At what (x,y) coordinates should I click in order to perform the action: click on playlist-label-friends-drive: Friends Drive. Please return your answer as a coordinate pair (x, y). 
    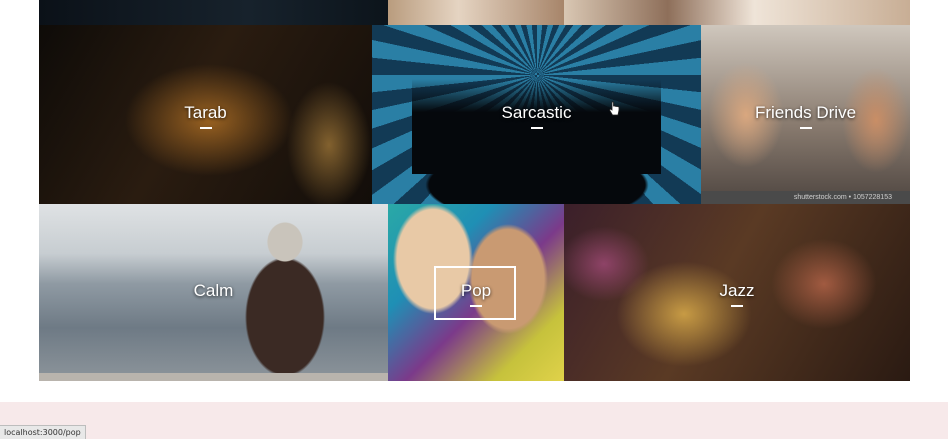
    Looking at the image, I should click on (805, 112).